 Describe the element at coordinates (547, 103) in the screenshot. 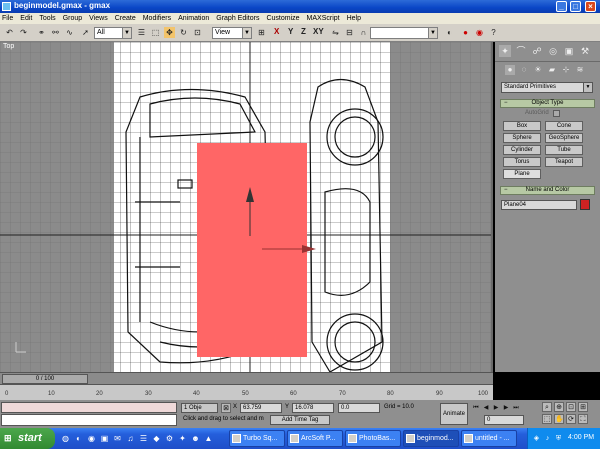

I see `object-type-rollout: − Object Type` at that location.